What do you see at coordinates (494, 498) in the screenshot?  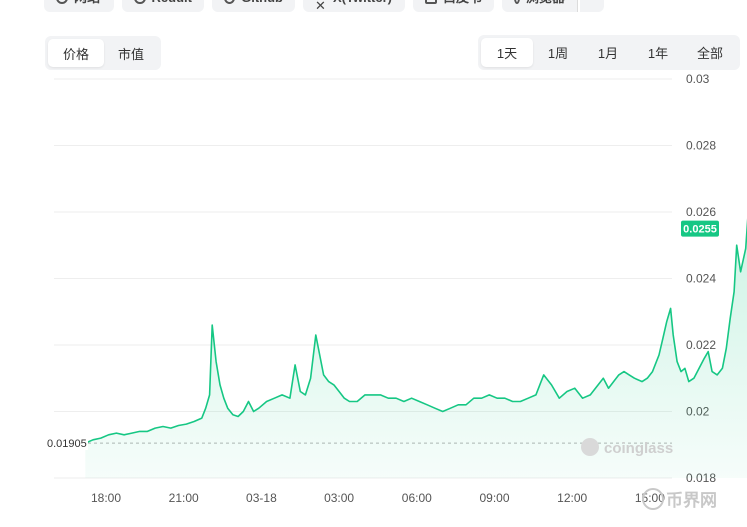 I see `x-tick-label: 09:00` at bounding box center [494, 498].